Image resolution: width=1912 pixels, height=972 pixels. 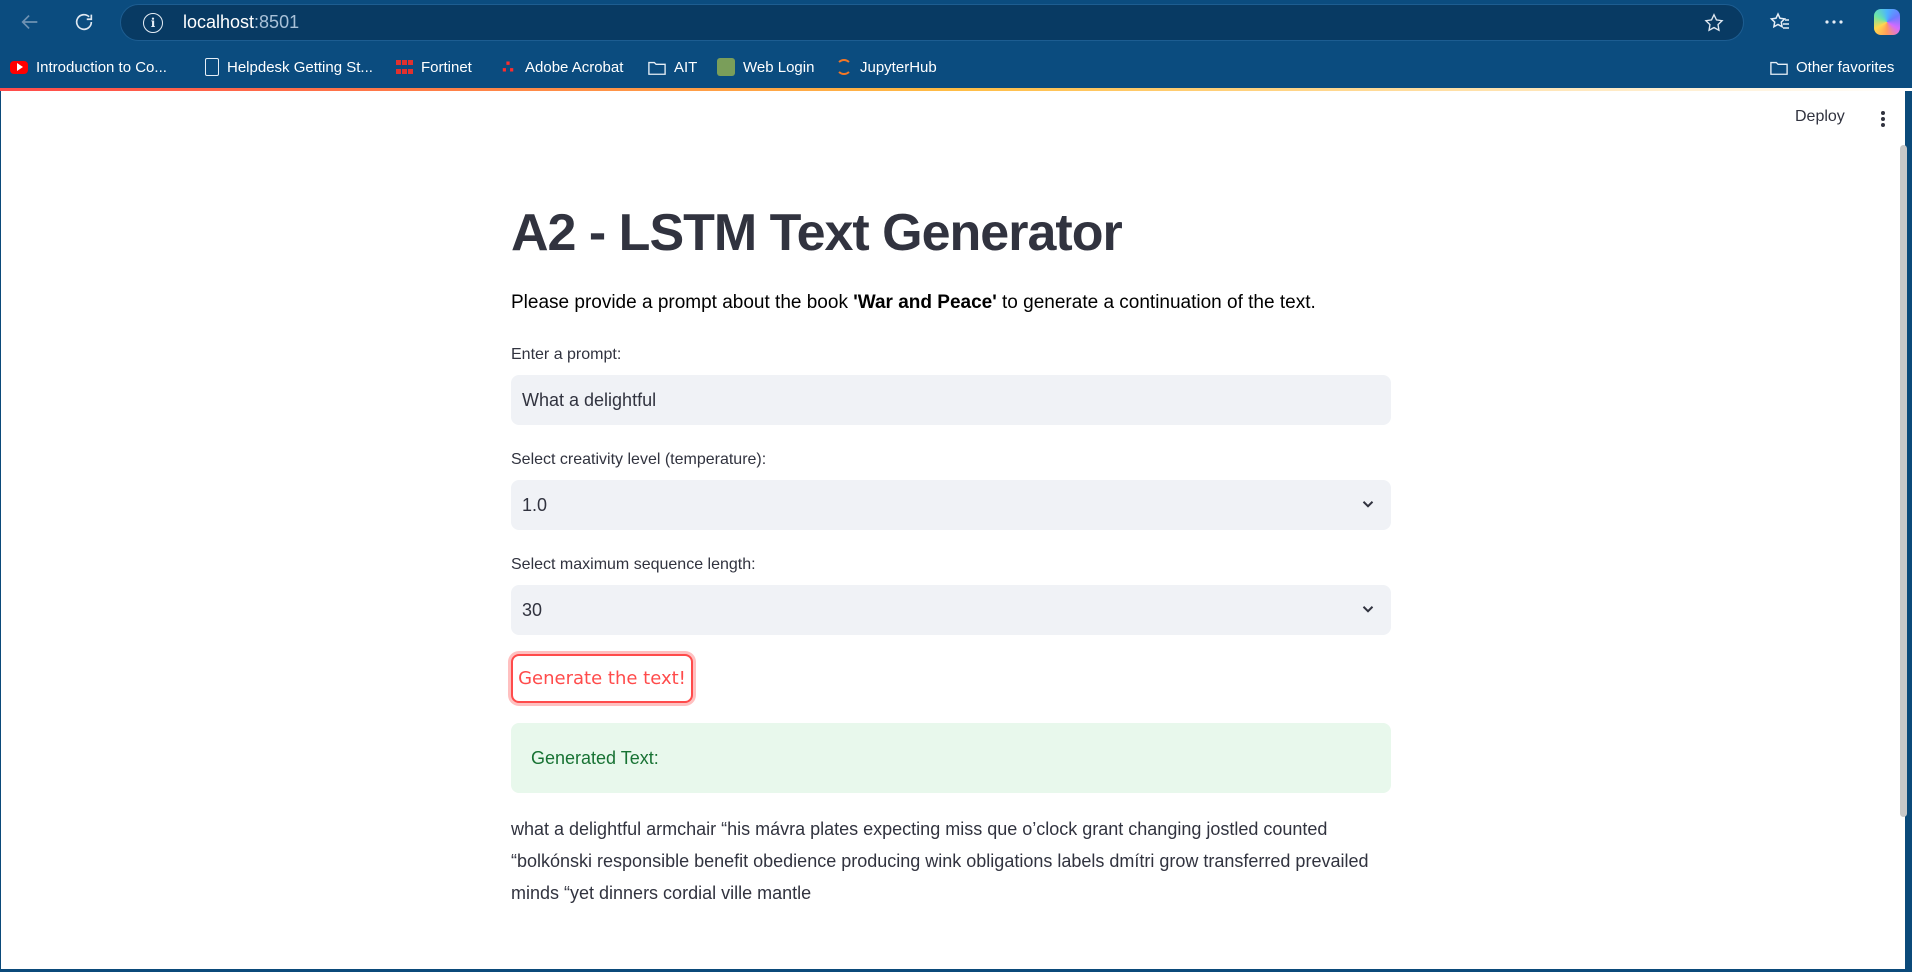 I want to click on bookmark-label: AIT, so click(x=686, y=67).